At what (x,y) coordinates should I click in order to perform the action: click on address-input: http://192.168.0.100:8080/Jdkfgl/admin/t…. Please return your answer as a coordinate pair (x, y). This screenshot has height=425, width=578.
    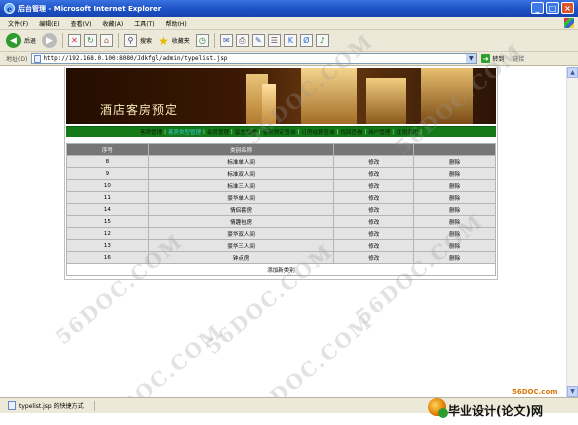
    Looking at the image, I should click on (254, 58).